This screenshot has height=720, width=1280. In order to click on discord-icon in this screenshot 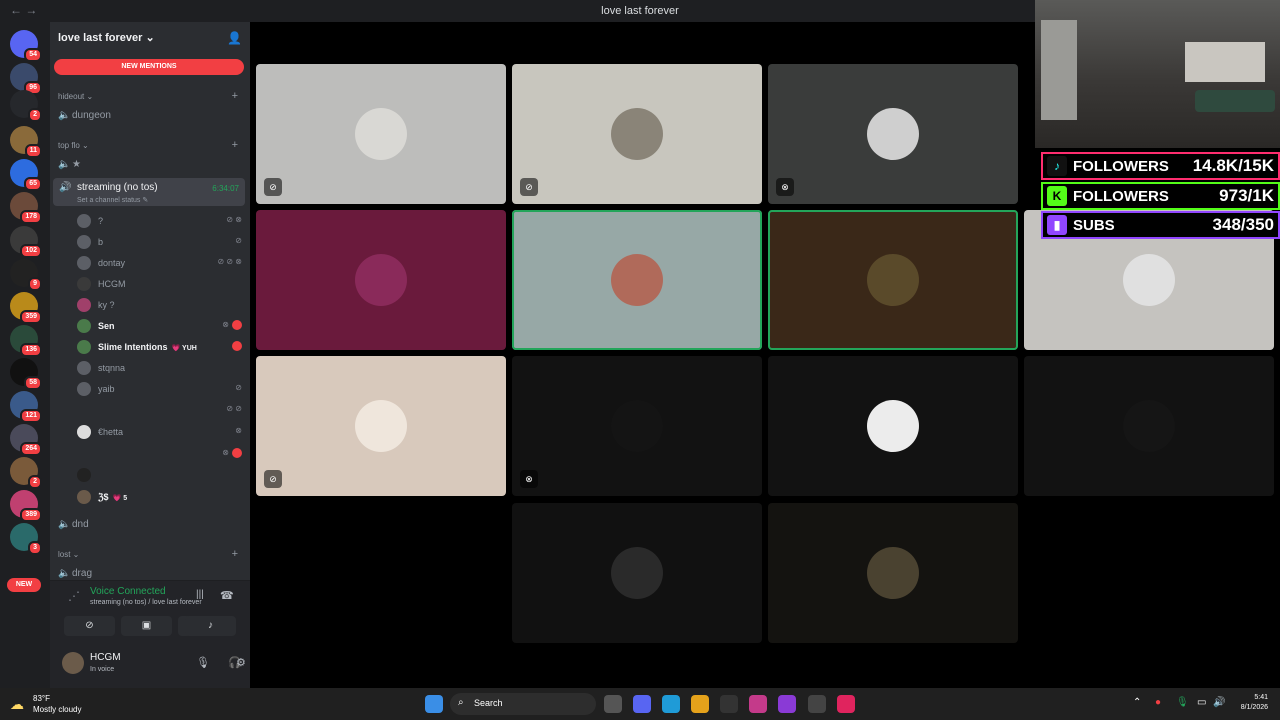, I will do `click(642, 704)`.